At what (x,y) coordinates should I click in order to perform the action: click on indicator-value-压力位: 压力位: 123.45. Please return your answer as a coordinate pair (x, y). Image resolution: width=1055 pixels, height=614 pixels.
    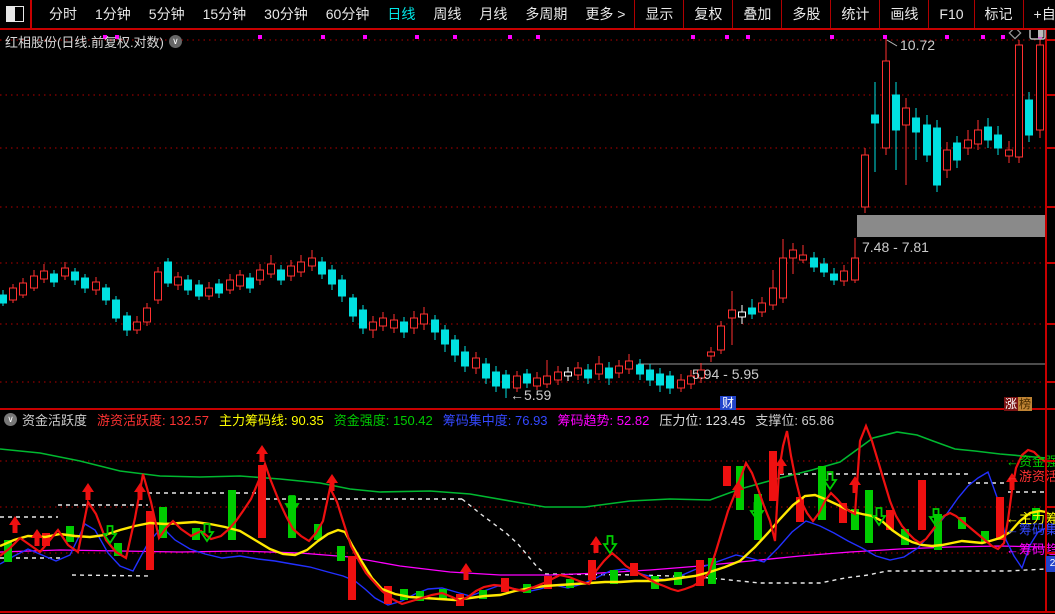
    Looking at the image, I should click on (702, 420).